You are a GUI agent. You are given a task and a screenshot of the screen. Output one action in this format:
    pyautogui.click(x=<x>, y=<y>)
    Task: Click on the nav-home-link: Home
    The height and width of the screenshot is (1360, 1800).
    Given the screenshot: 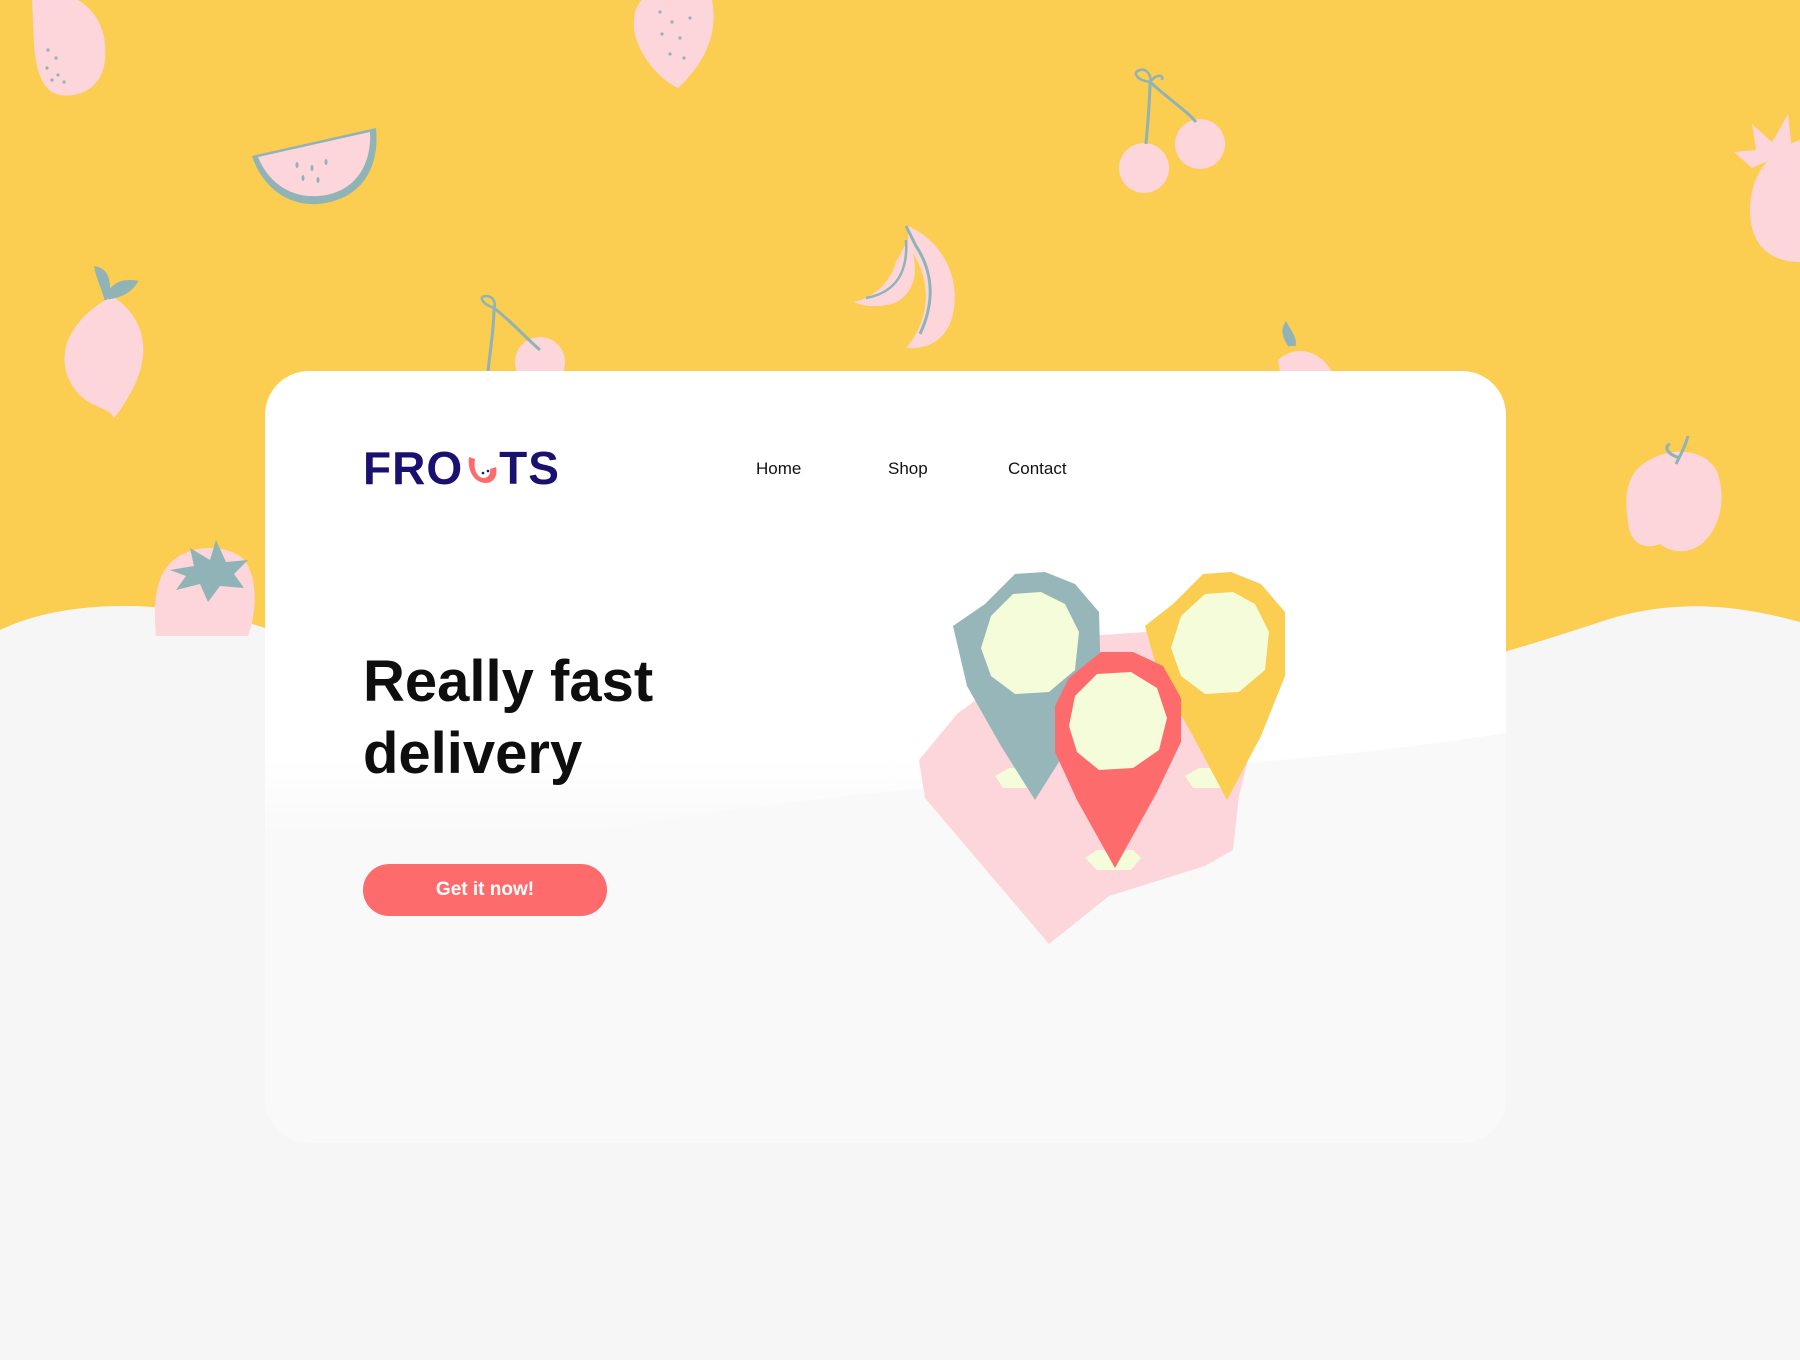 What is the action you would take?
    pyautogui.click(x=778, y=469)
    